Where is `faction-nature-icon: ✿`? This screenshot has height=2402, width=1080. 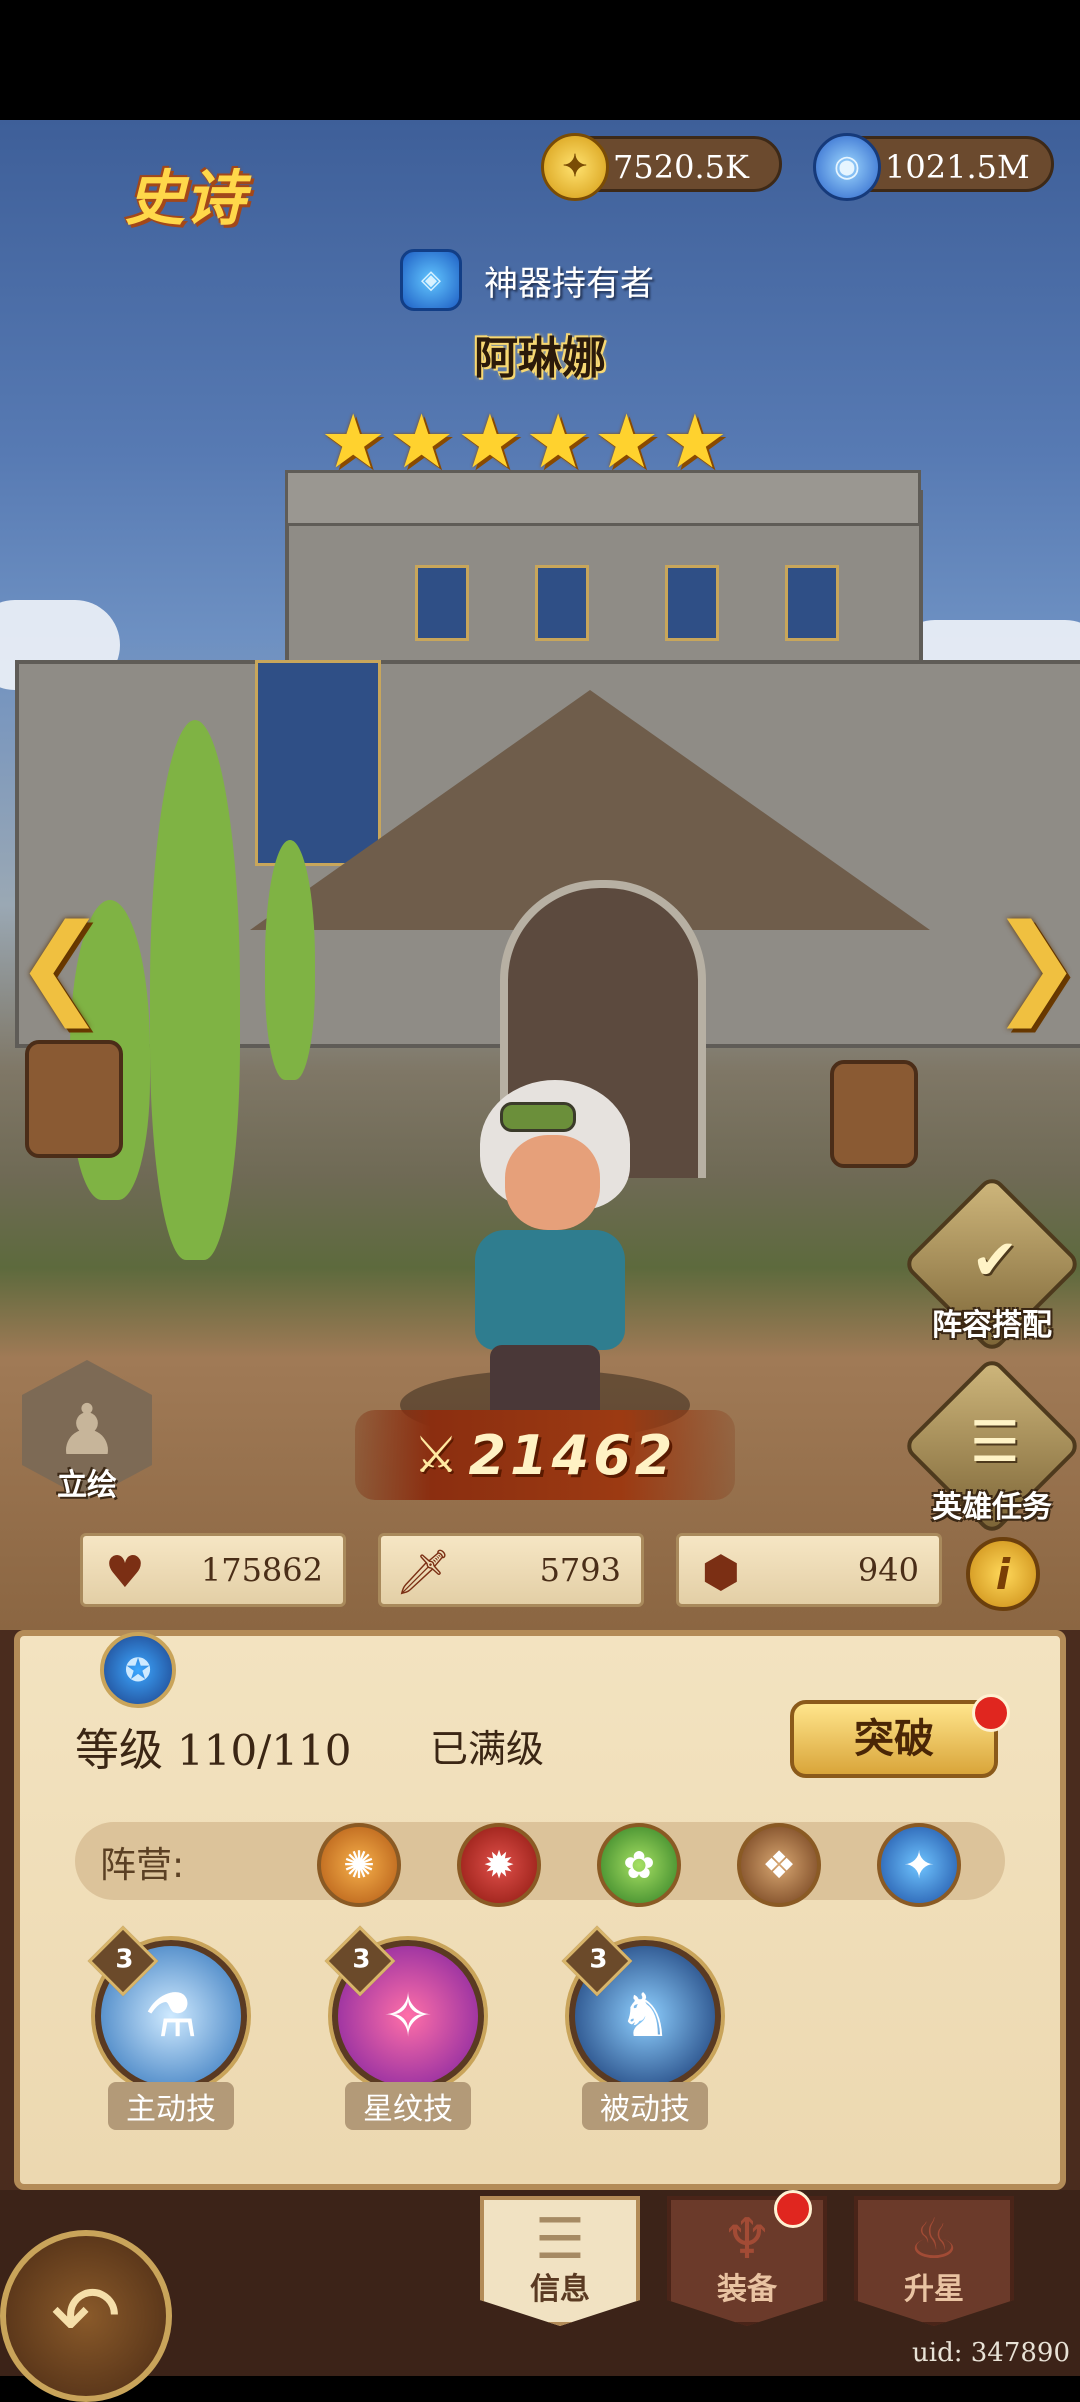 faction-nature-icon: ✿ is located at coordinates (639, 1865).